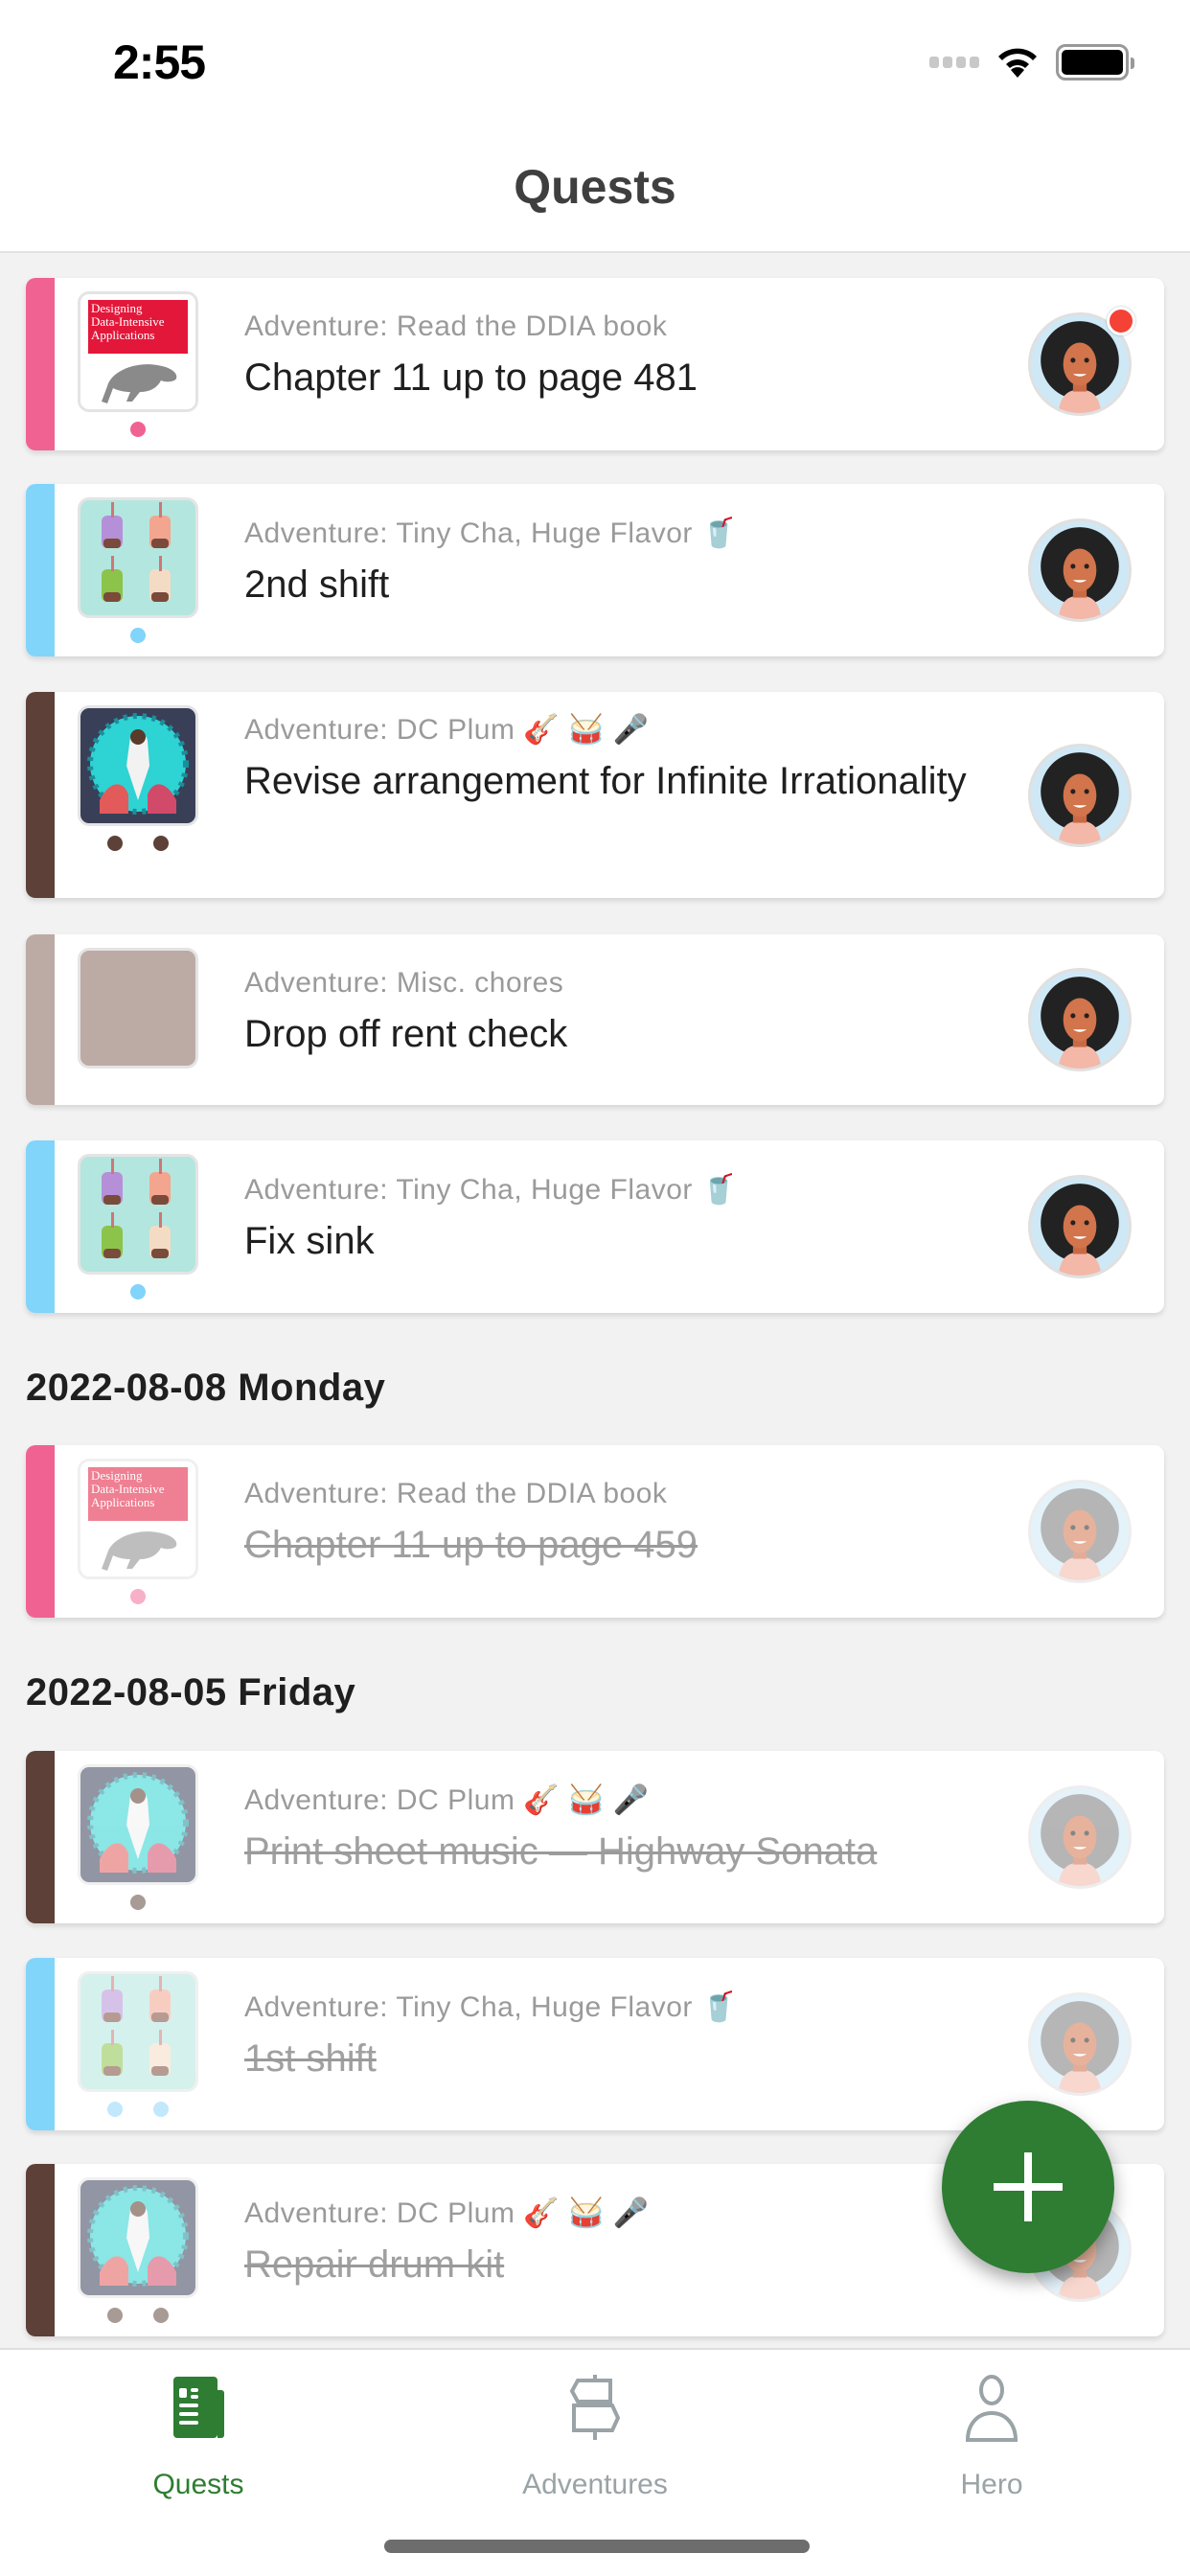 The image size is (1190, 2576). Describe the element at coordinates (622, 2244) in the screenshot. I see `quest-text: Adventure: DC Plum 🎸 🥁 🎤 Repair drum kit` at that location.